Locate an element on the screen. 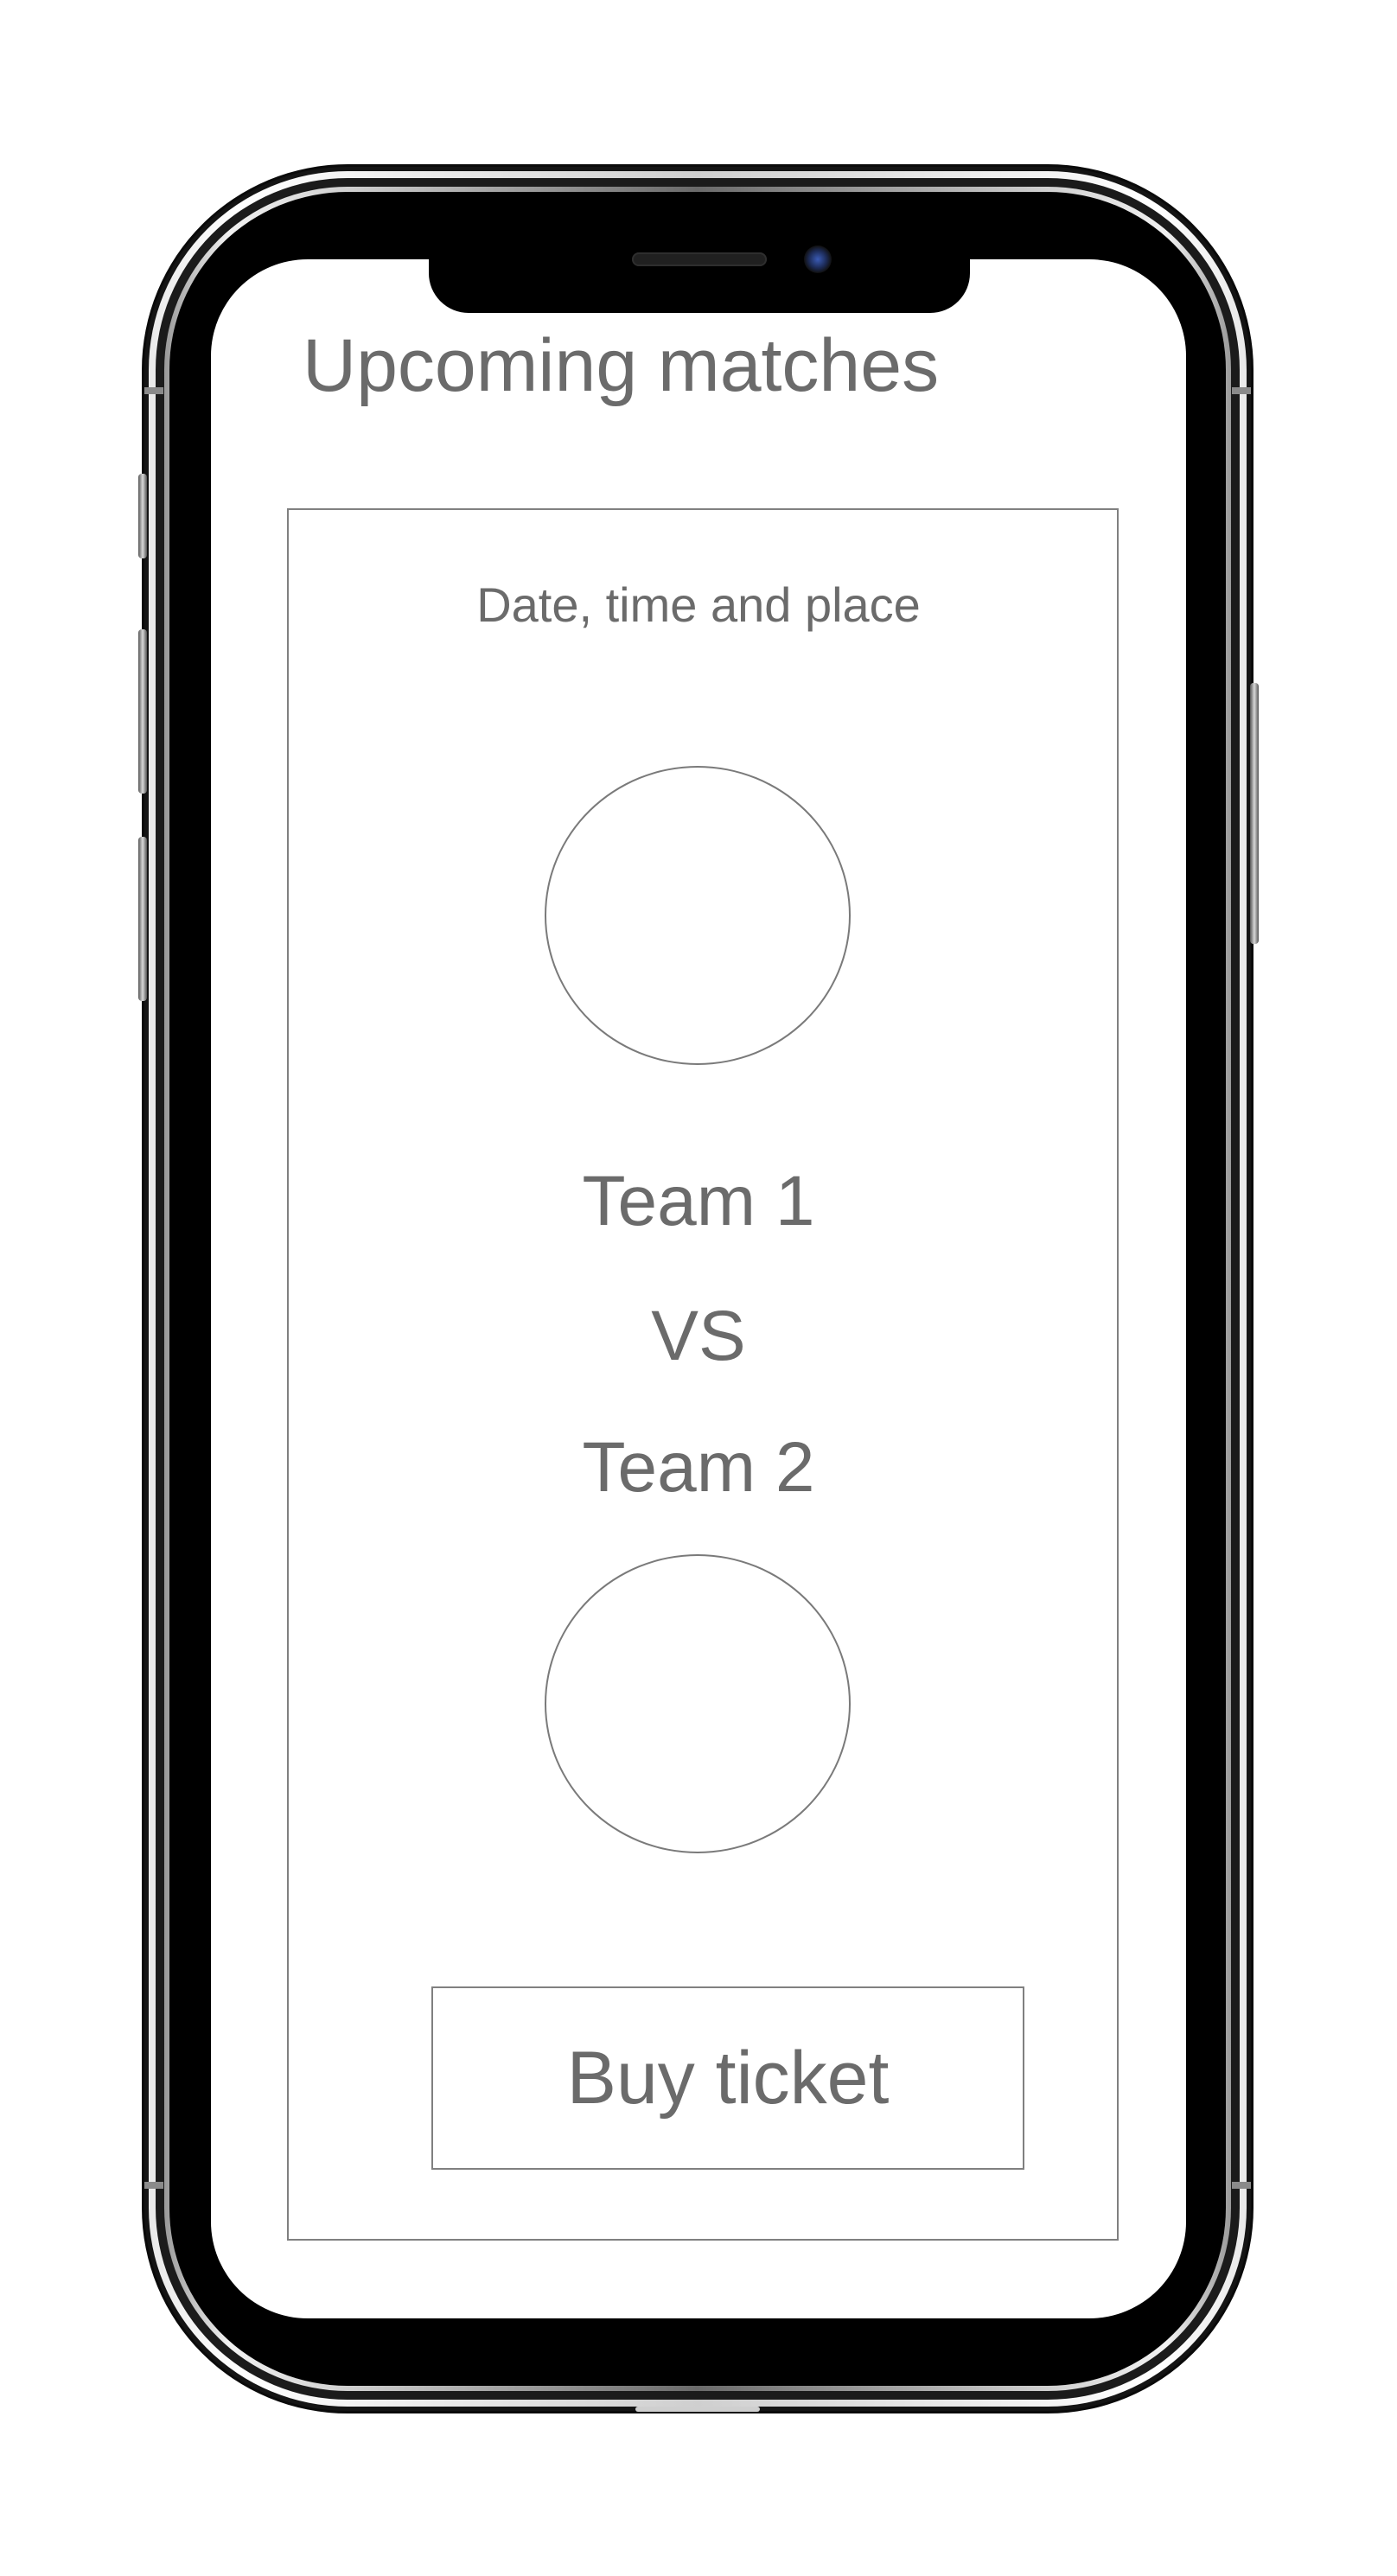 This screenshot has height=2576, width=1397. buy-ticket-button: Buy ticket is located at coordinates (727, 2078).